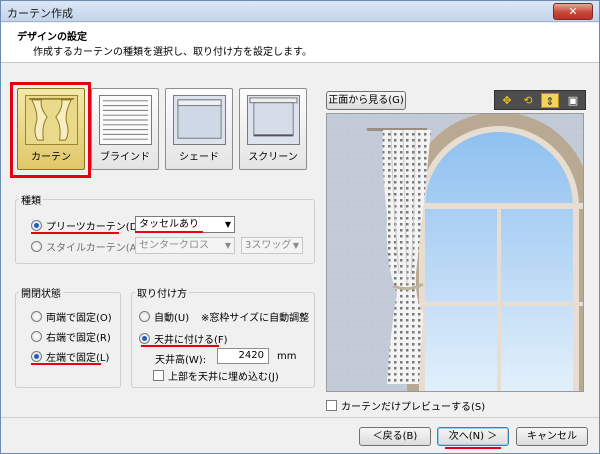  Describe the element at coordinates (180, 346) in the screenshot. I see `underline-ceiling` at that location.